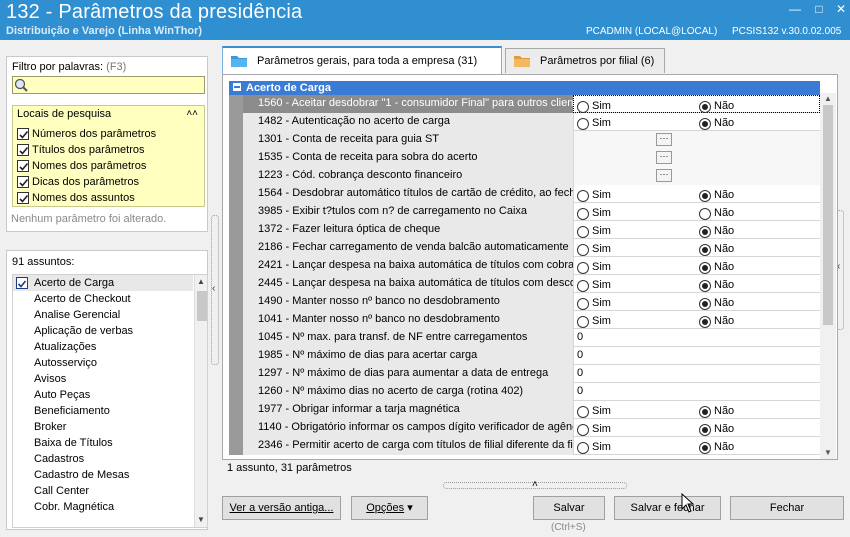 This screenshot has height=537, width=850. Describe the element at coordinates (569, 508) in the screenshot. I see `save-button: Salvar` at that location.